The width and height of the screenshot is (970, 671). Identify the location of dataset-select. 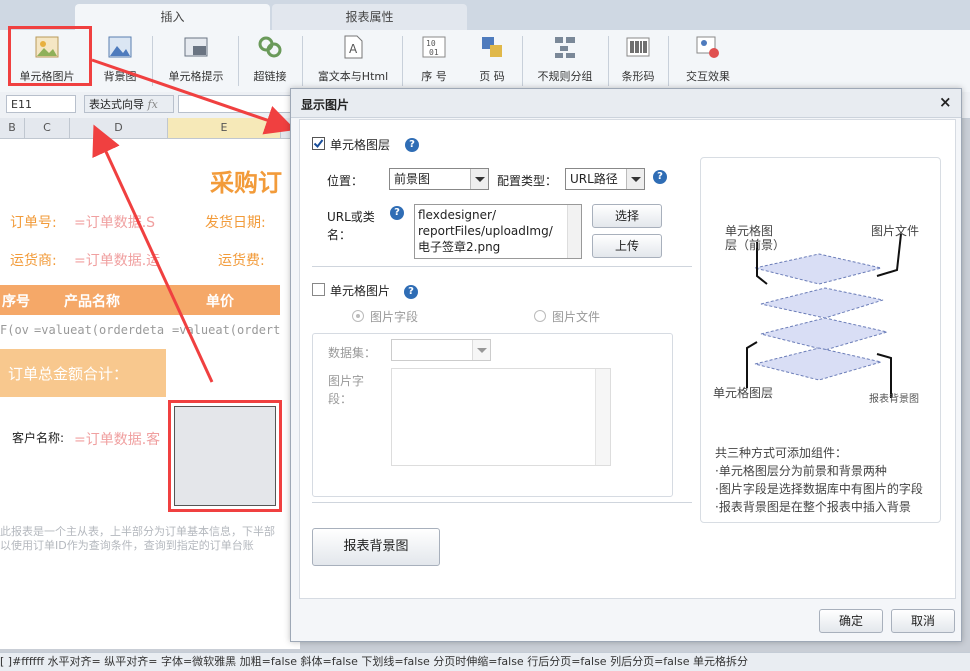
(441, 350).